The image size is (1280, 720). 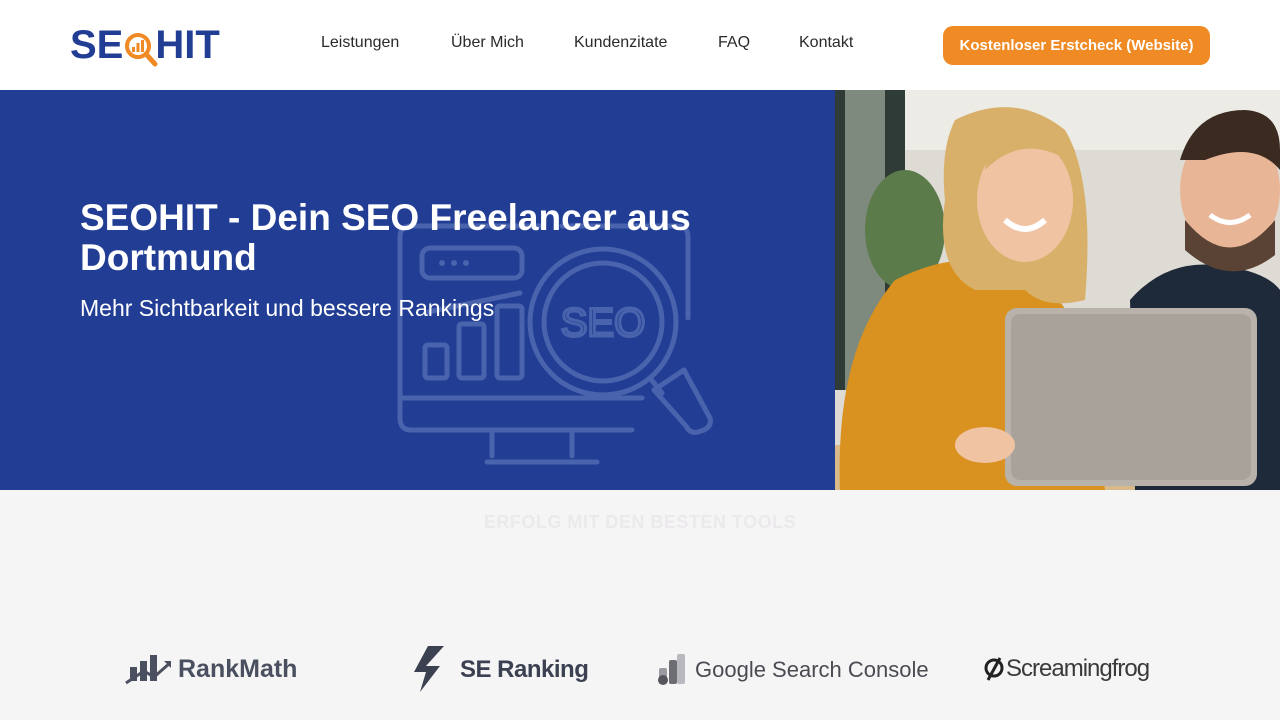 What do you see at coordinates (620, 43) in the screenshot?
I see `nav-item-kundenzitate: Kundenzitate` at bounding box center [620, 43].